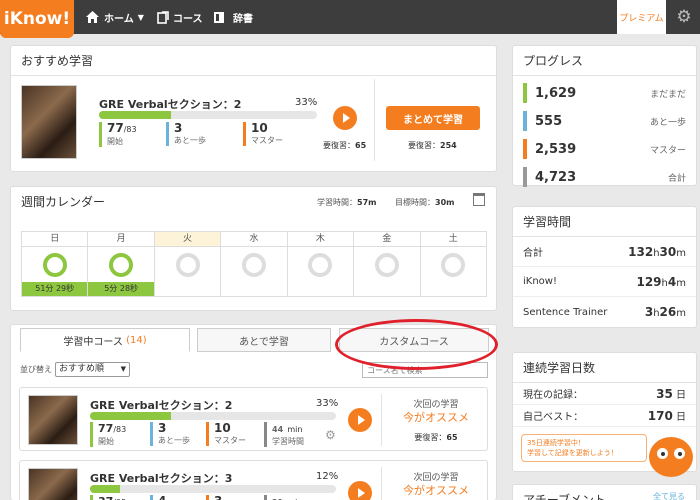  Describe the element at coordinates (556, 177) in the screenshot. I see `progress-value: 4,723` at that location.